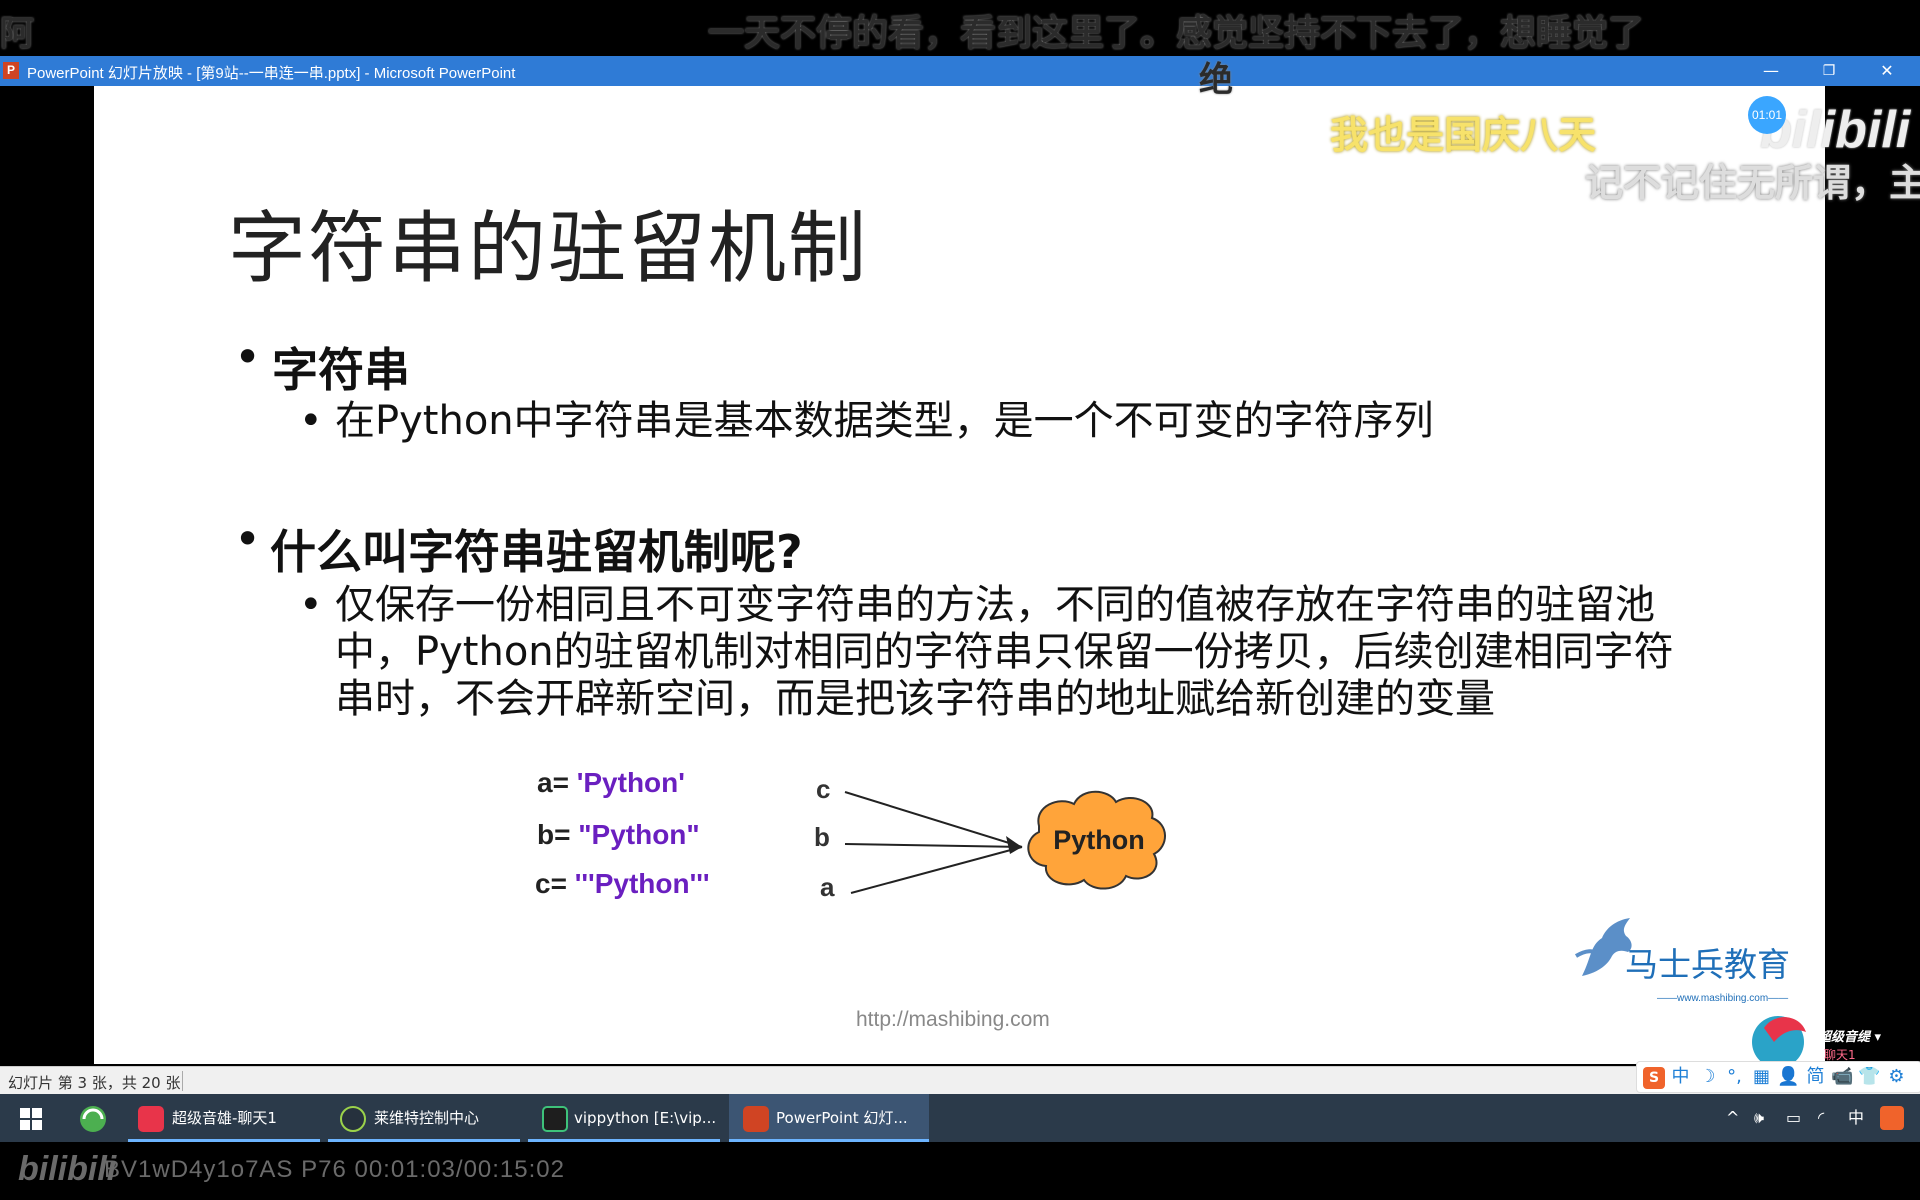  I want to click on taskbar-item-label: 莱维特控制中心, so click(427, 1118).